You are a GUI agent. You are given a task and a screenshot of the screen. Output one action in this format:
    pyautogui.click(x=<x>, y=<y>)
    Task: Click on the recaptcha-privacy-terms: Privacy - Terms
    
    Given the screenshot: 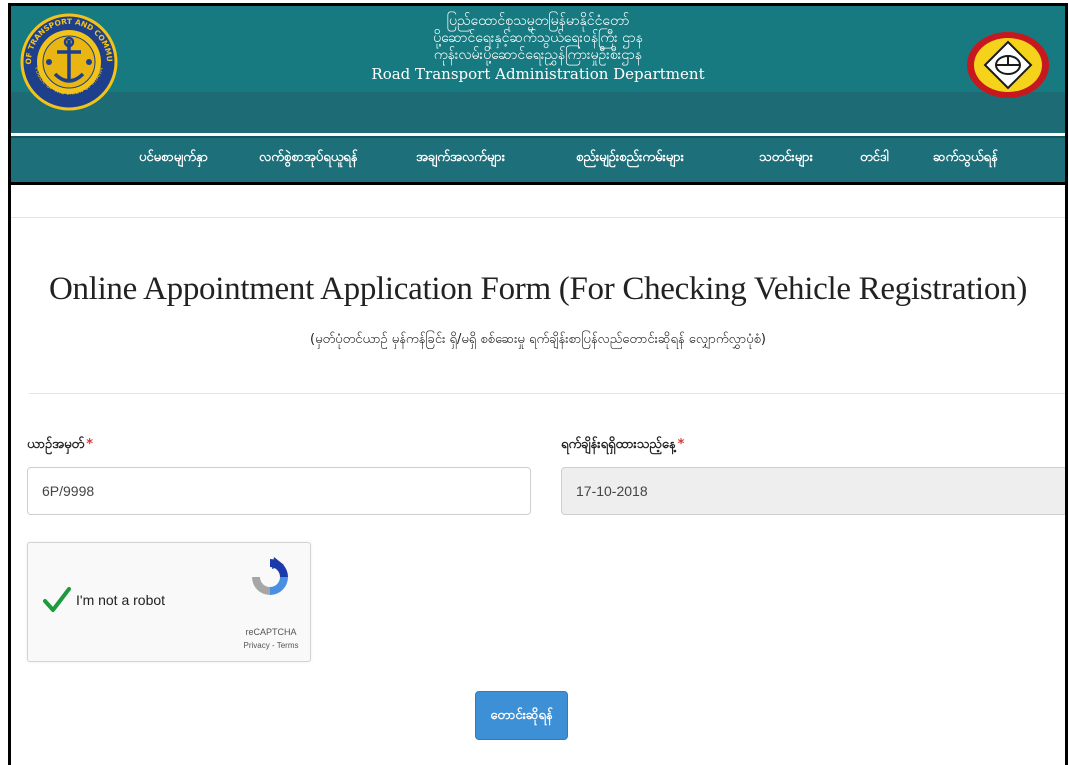 What is the action you would take?
    pyautogui.click(x=271, y=645)
    